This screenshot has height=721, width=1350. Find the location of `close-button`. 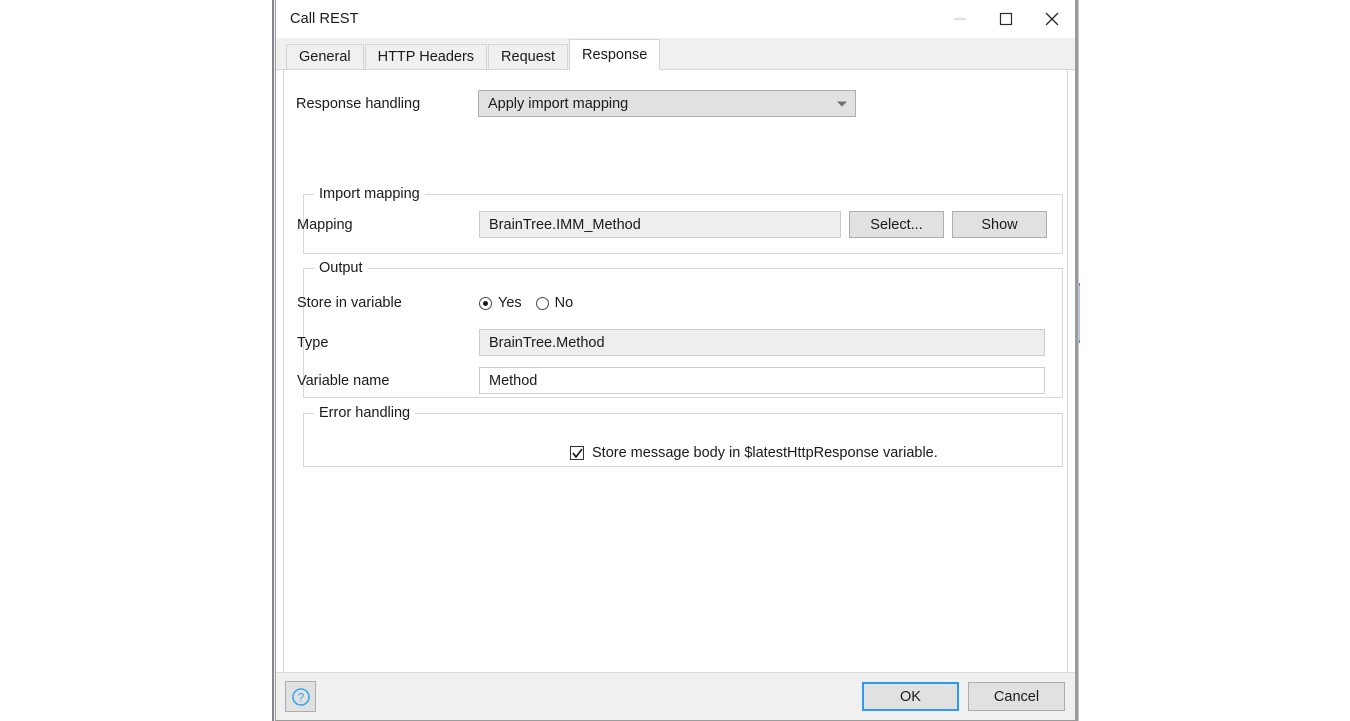

close-button is located at coordinates (1052, 19).